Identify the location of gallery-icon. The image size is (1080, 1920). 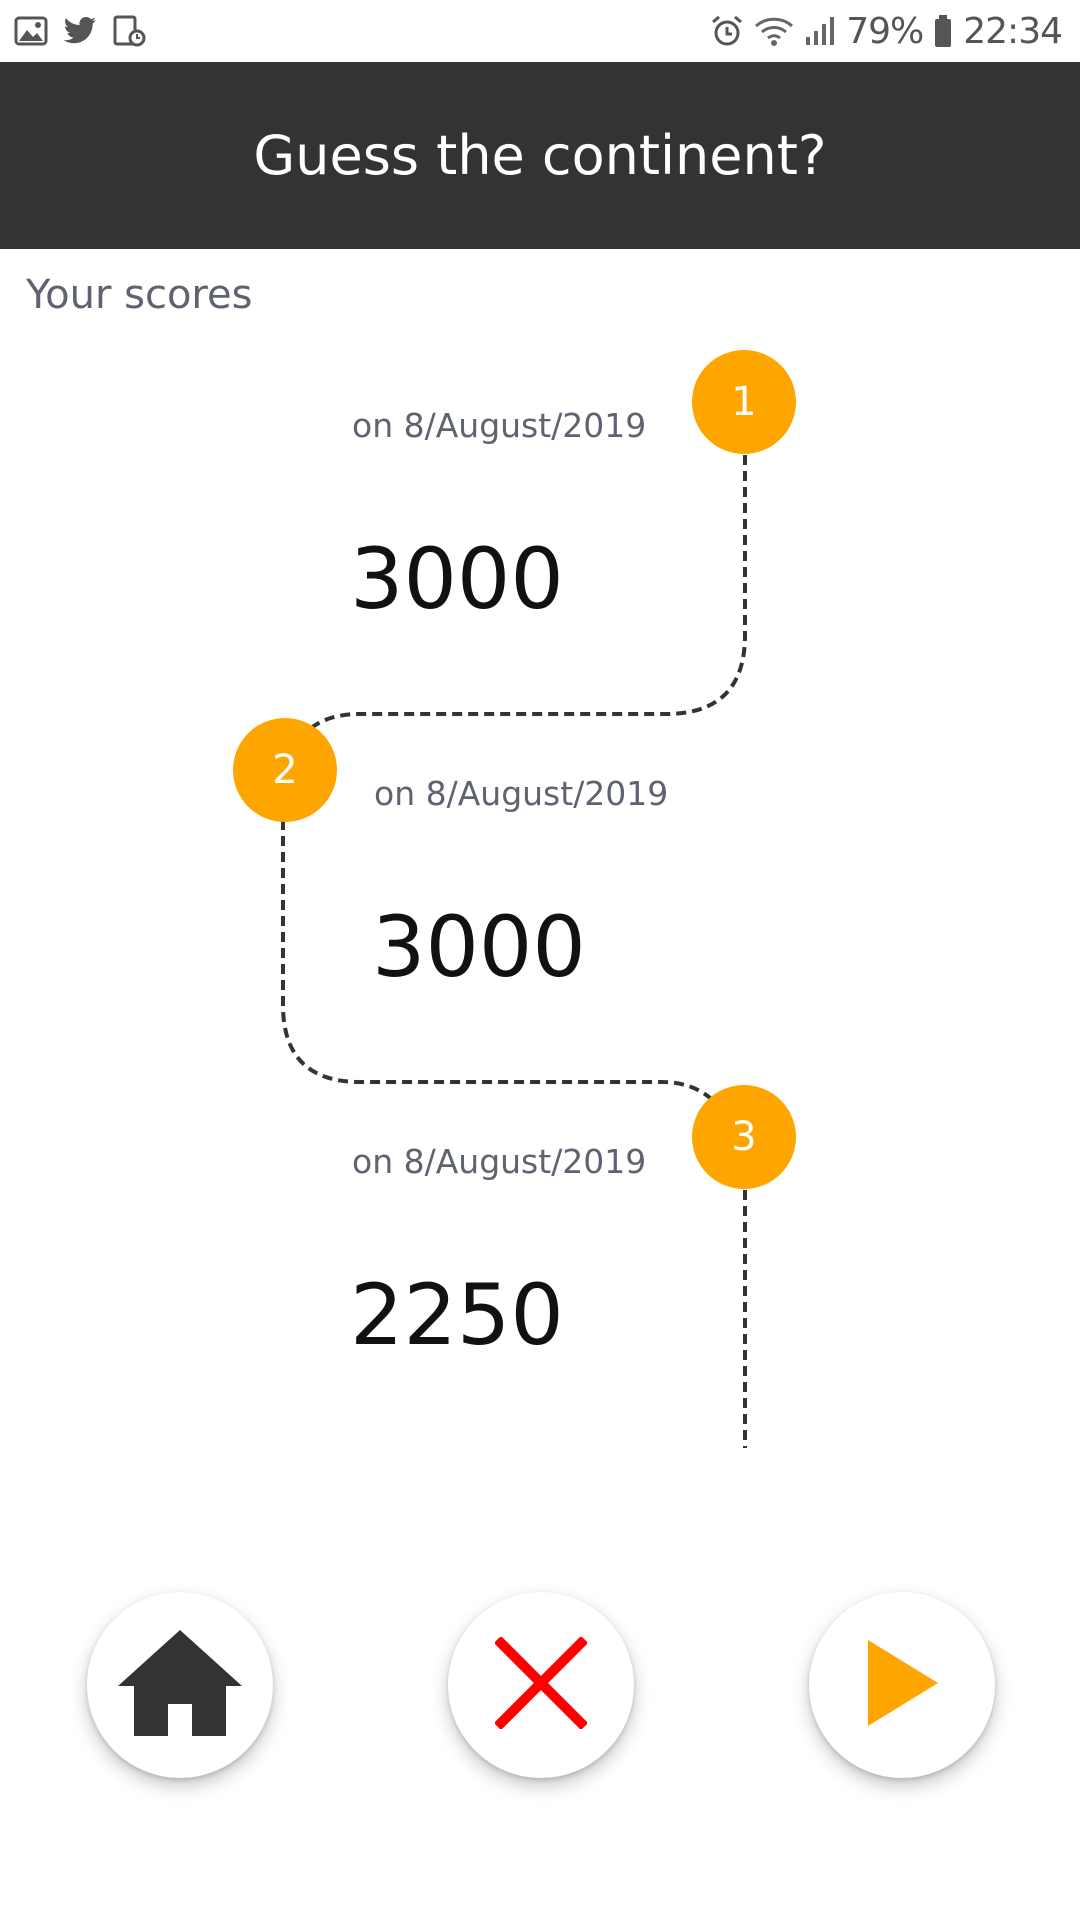
(31, 31).